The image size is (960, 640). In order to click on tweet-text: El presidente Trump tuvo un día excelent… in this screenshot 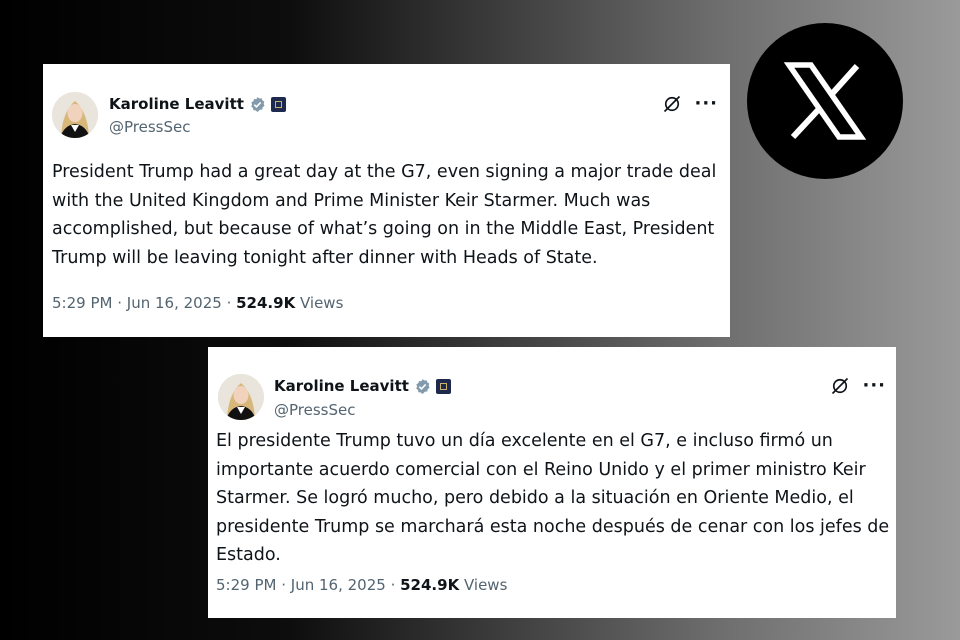, I will do `click(553, 498)`.